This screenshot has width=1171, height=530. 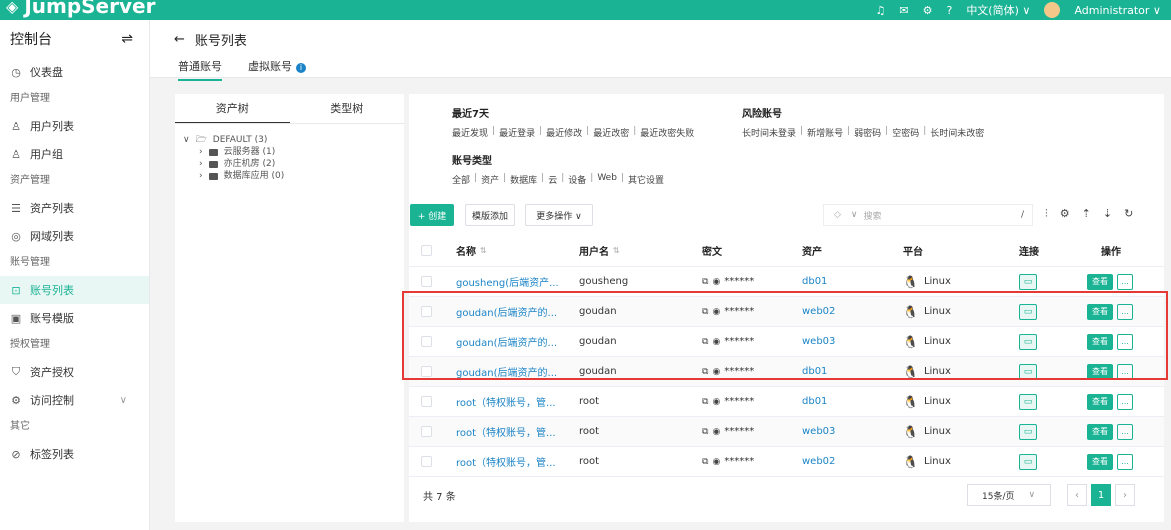 I want to click on avatar, so click(x=1052, y=10).